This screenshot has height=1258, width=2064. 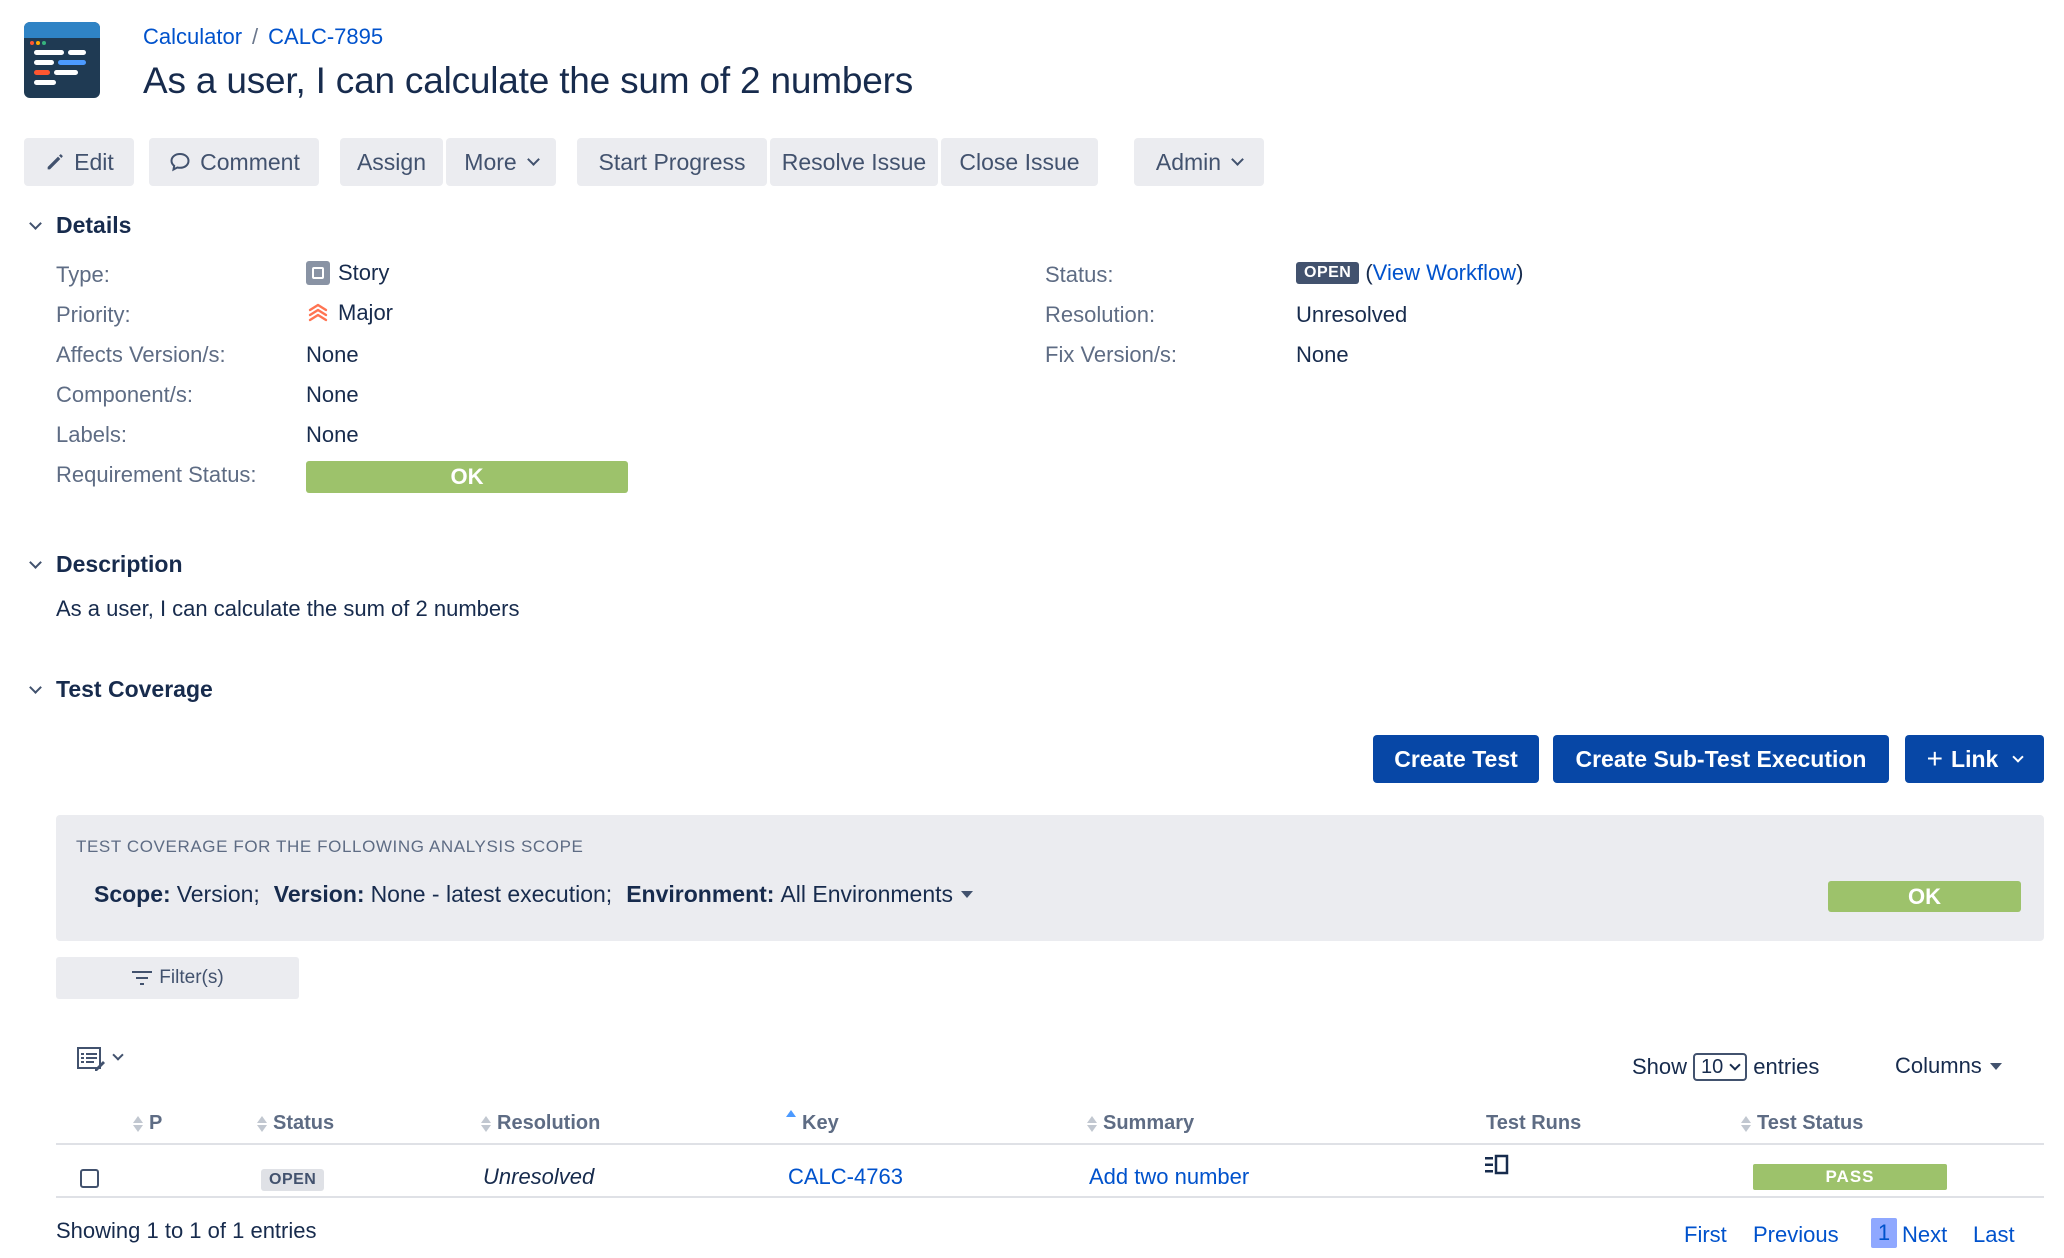 I want to click on edit-button: Edit, so click(x=79, y=162).